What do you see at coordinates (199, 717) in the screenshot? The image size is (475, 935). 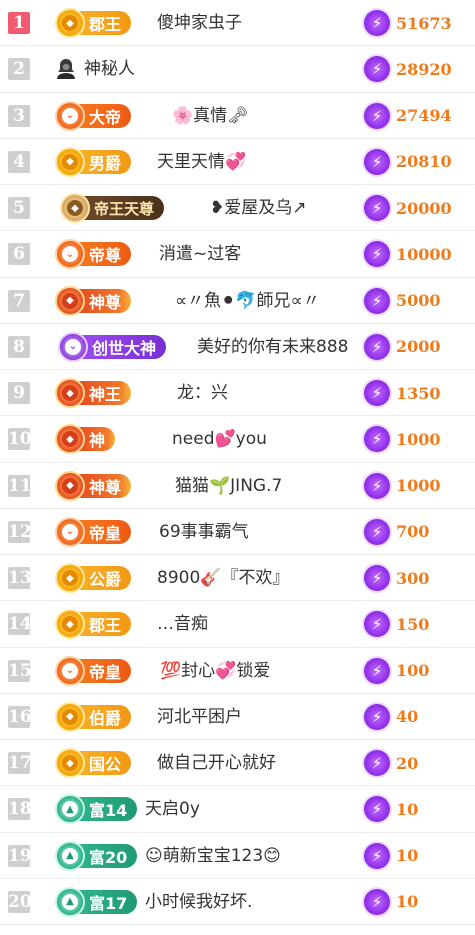 I see `user-name: 河北平困户` at bounding box center [199, 717].